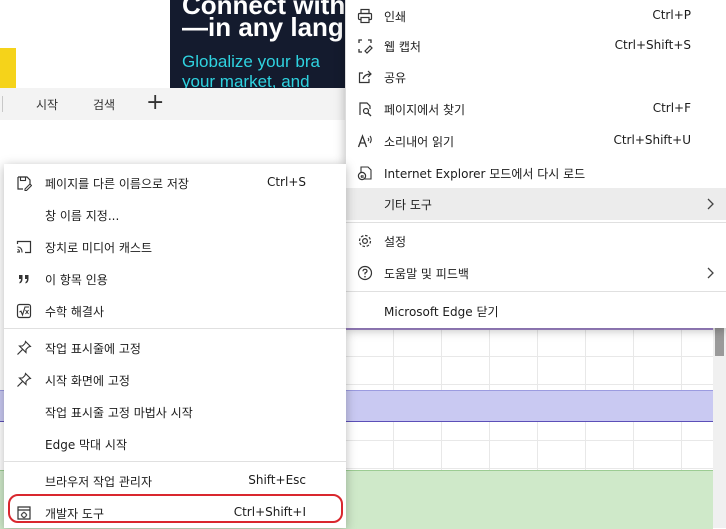  What do you see at coordinates (652, 140) in the screenshot?
I see `menu-item-shortcut: Ctrl+Shift+U` at bounding box center [652, 140].